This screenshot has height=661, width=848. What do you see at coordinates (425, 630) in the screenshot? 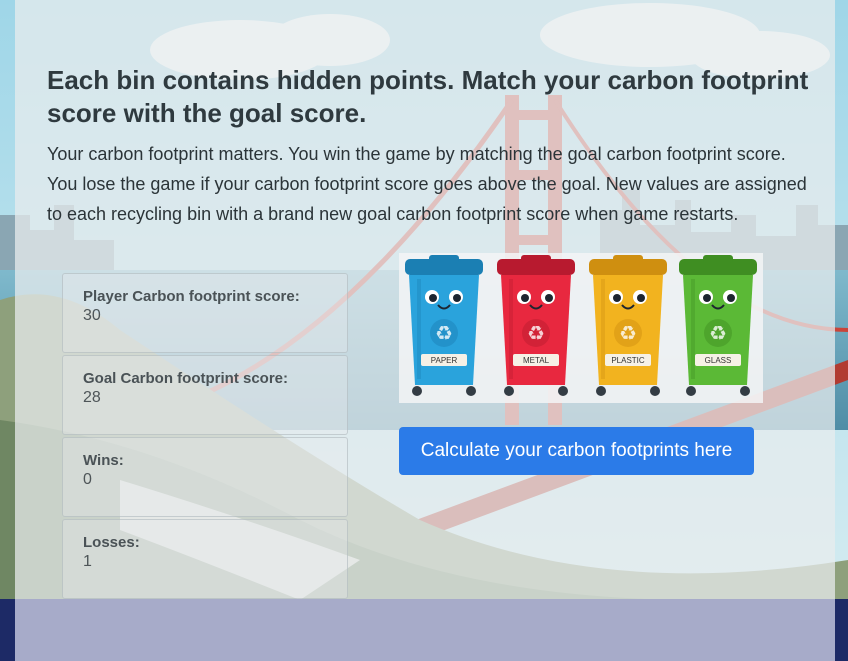
I see `footer-panel` at bounding box center [425, 630].